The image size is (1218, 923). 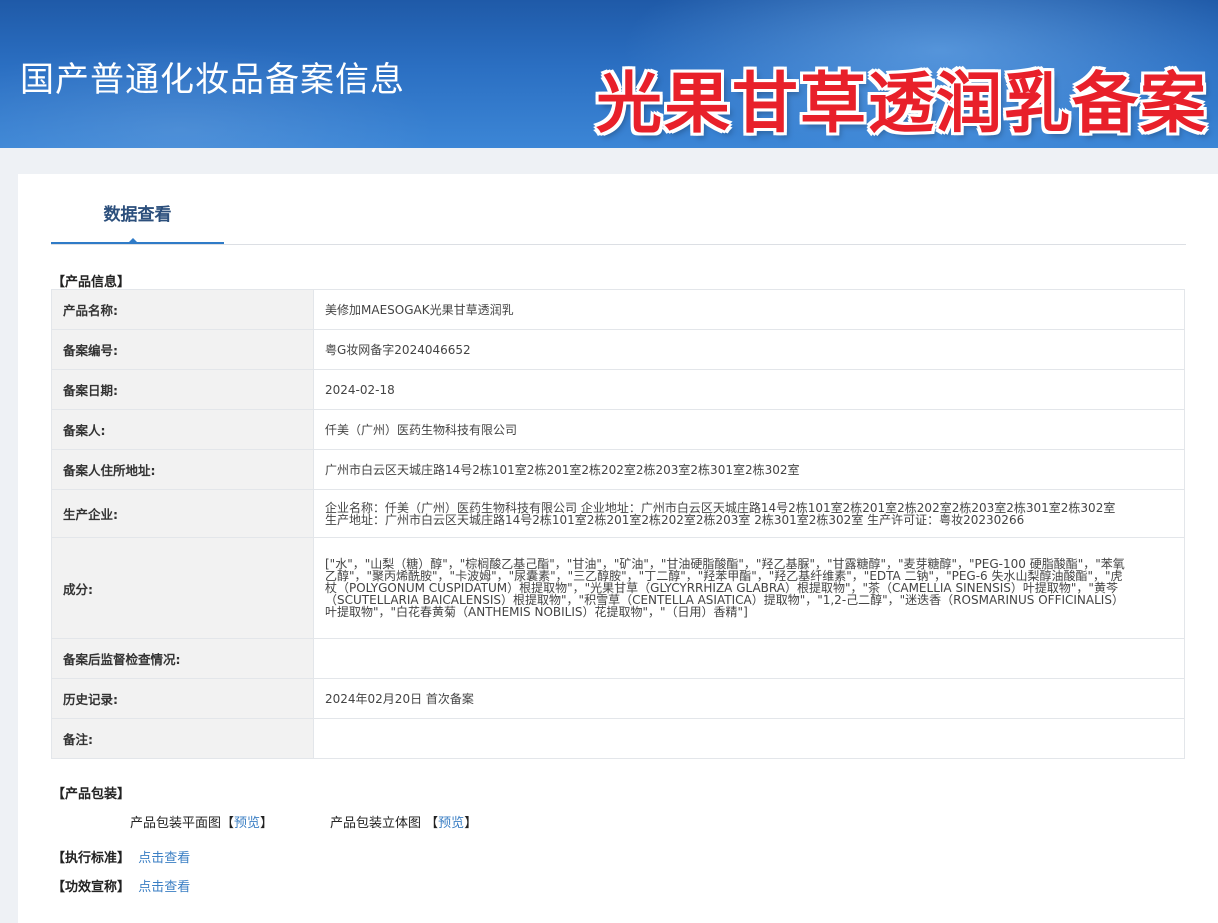 What do you see at coordinates (376, 823) in the screenshot?
I see `package-solid-label: 产品包装立体图` at bounding box center [376, 823].